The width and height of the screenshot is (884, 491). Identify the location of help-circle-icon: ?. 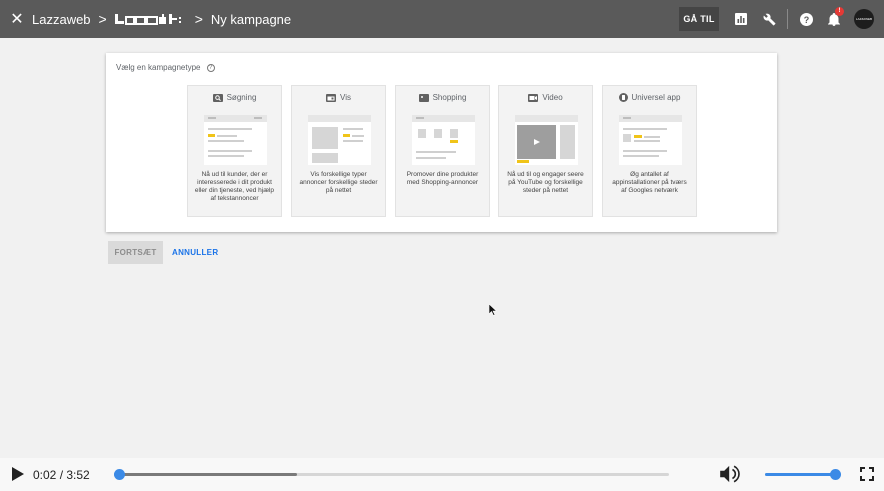
(210, 67).